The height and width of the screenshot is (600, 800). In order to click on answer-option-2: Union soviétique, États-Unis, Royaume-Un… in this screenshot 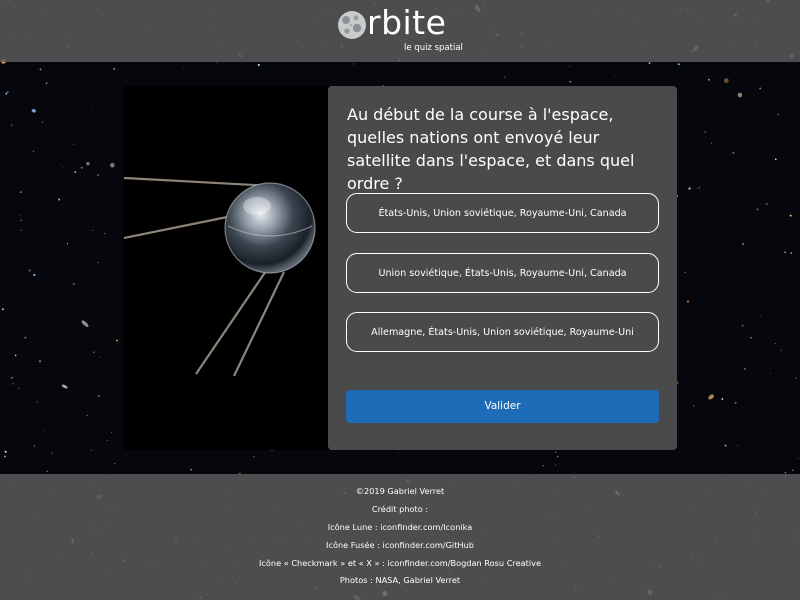, I will do `click(502, 273)`.